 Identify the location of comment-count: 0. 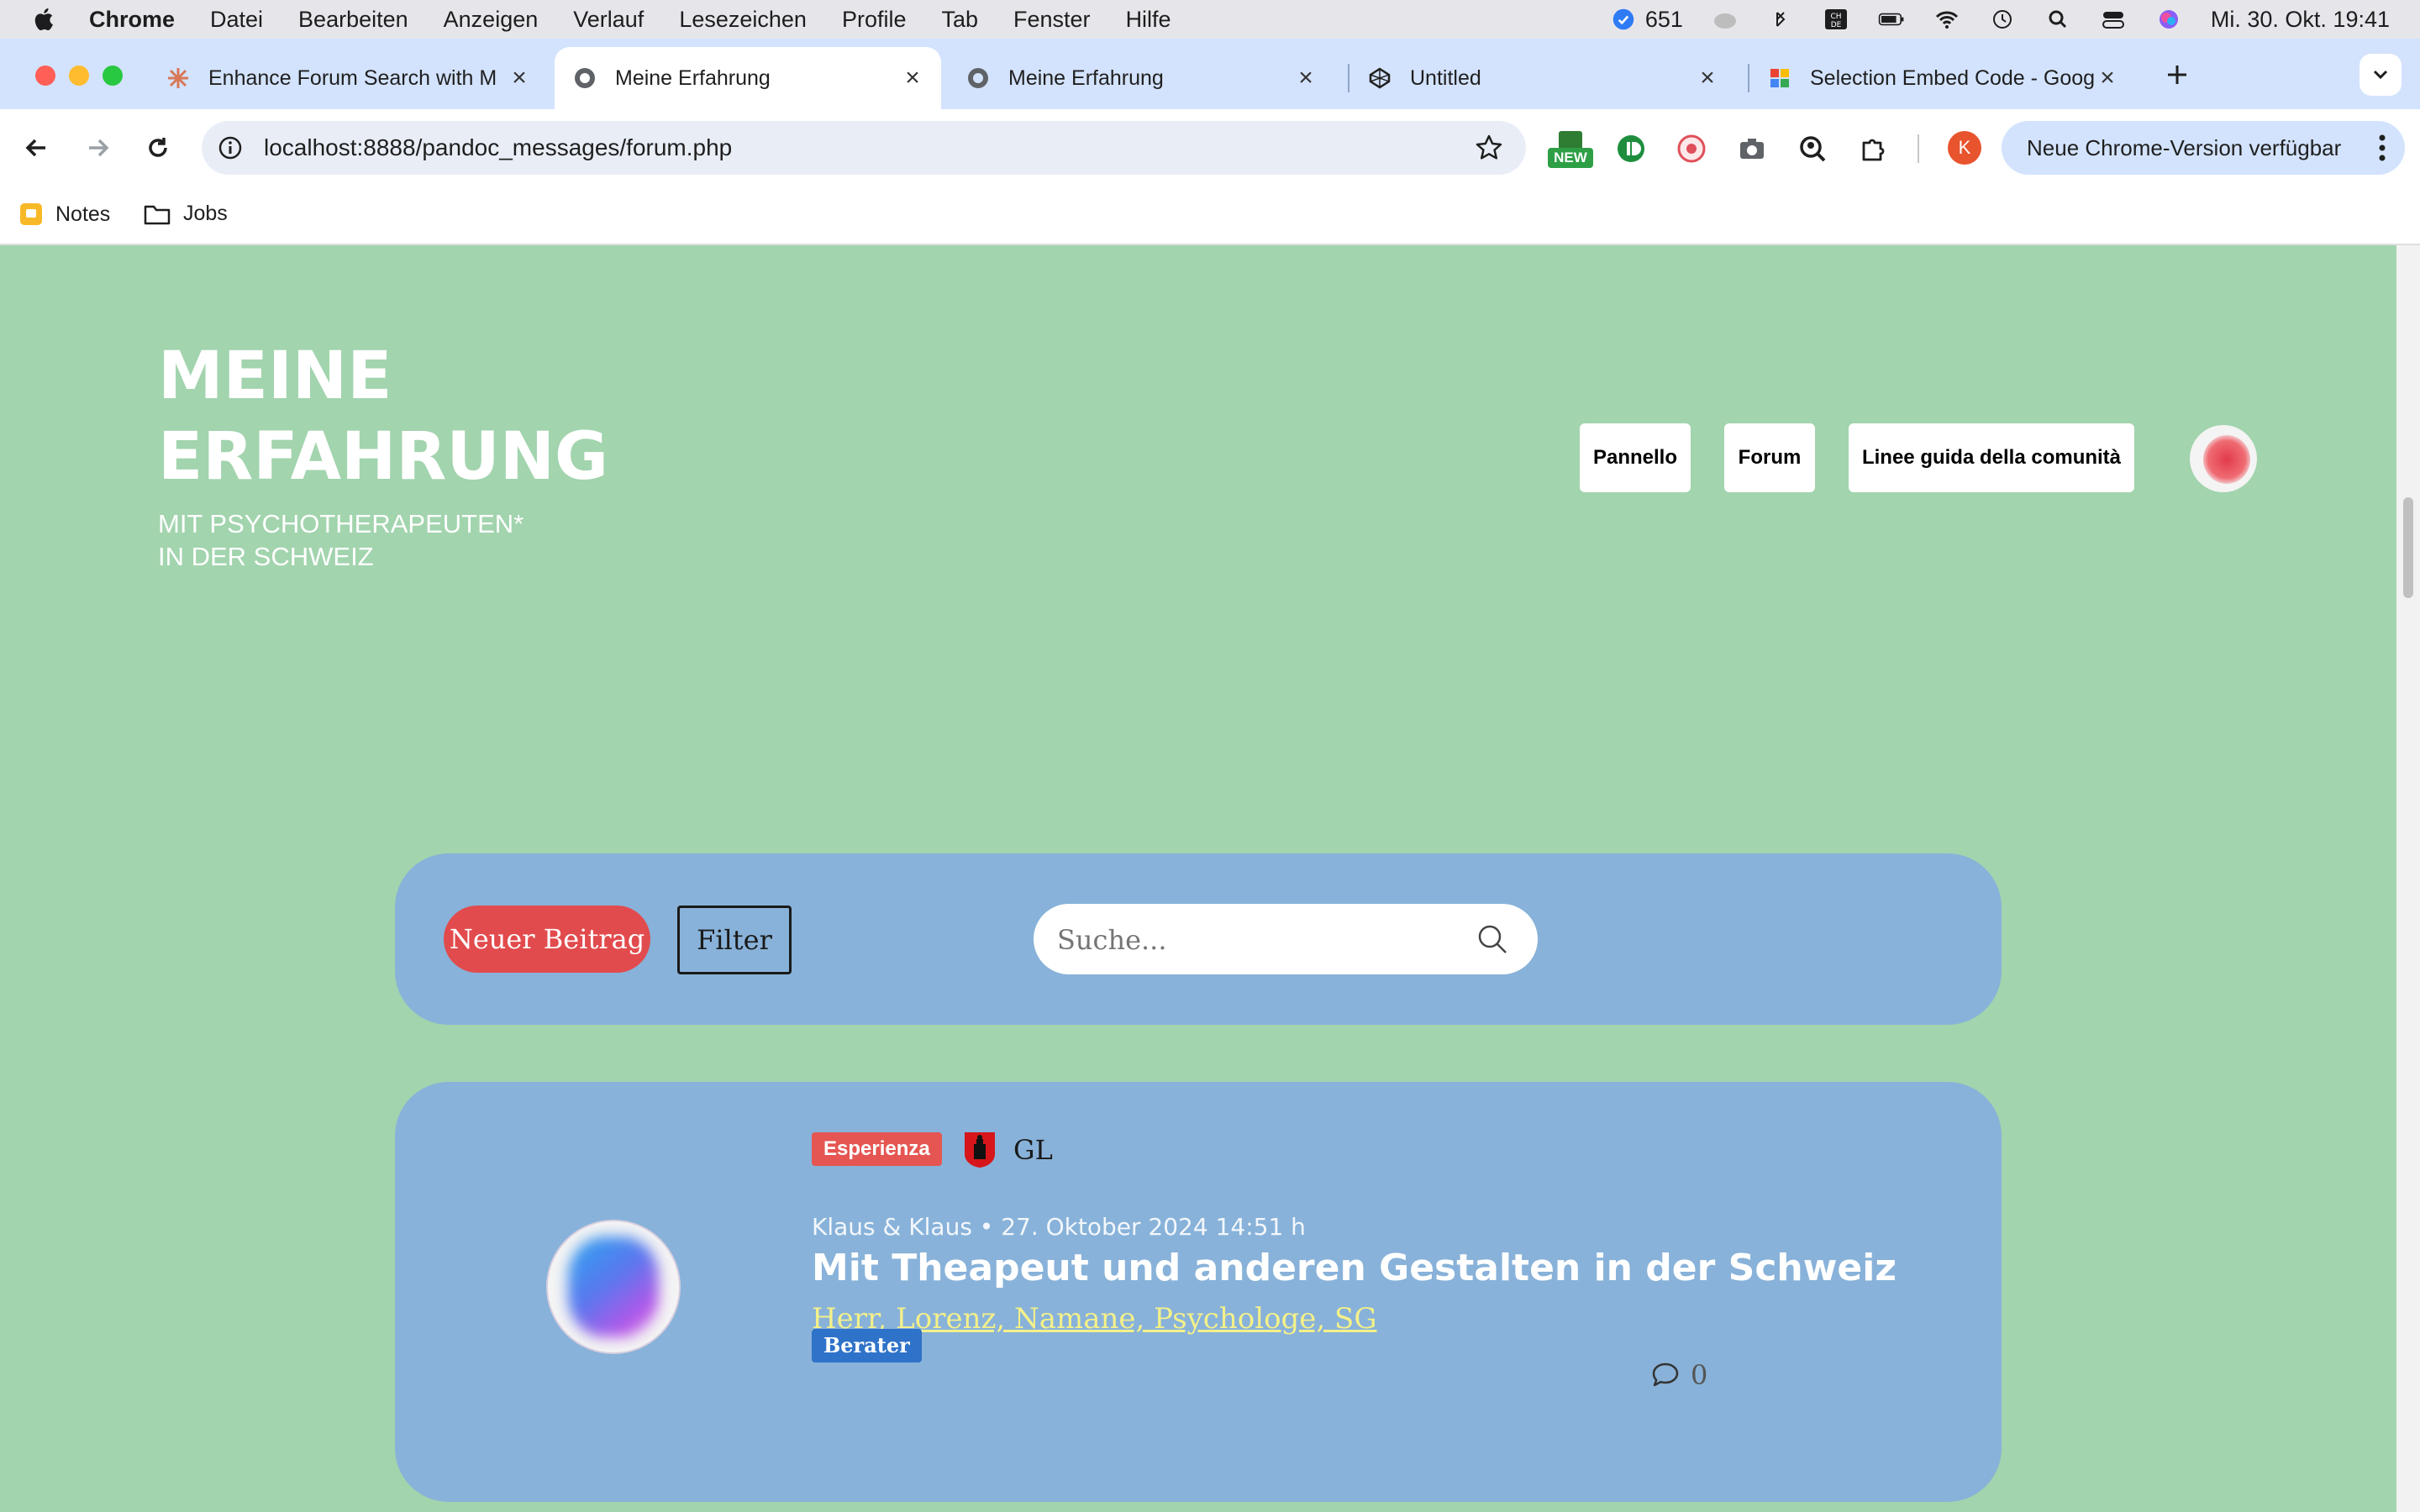
(1679, 1375).